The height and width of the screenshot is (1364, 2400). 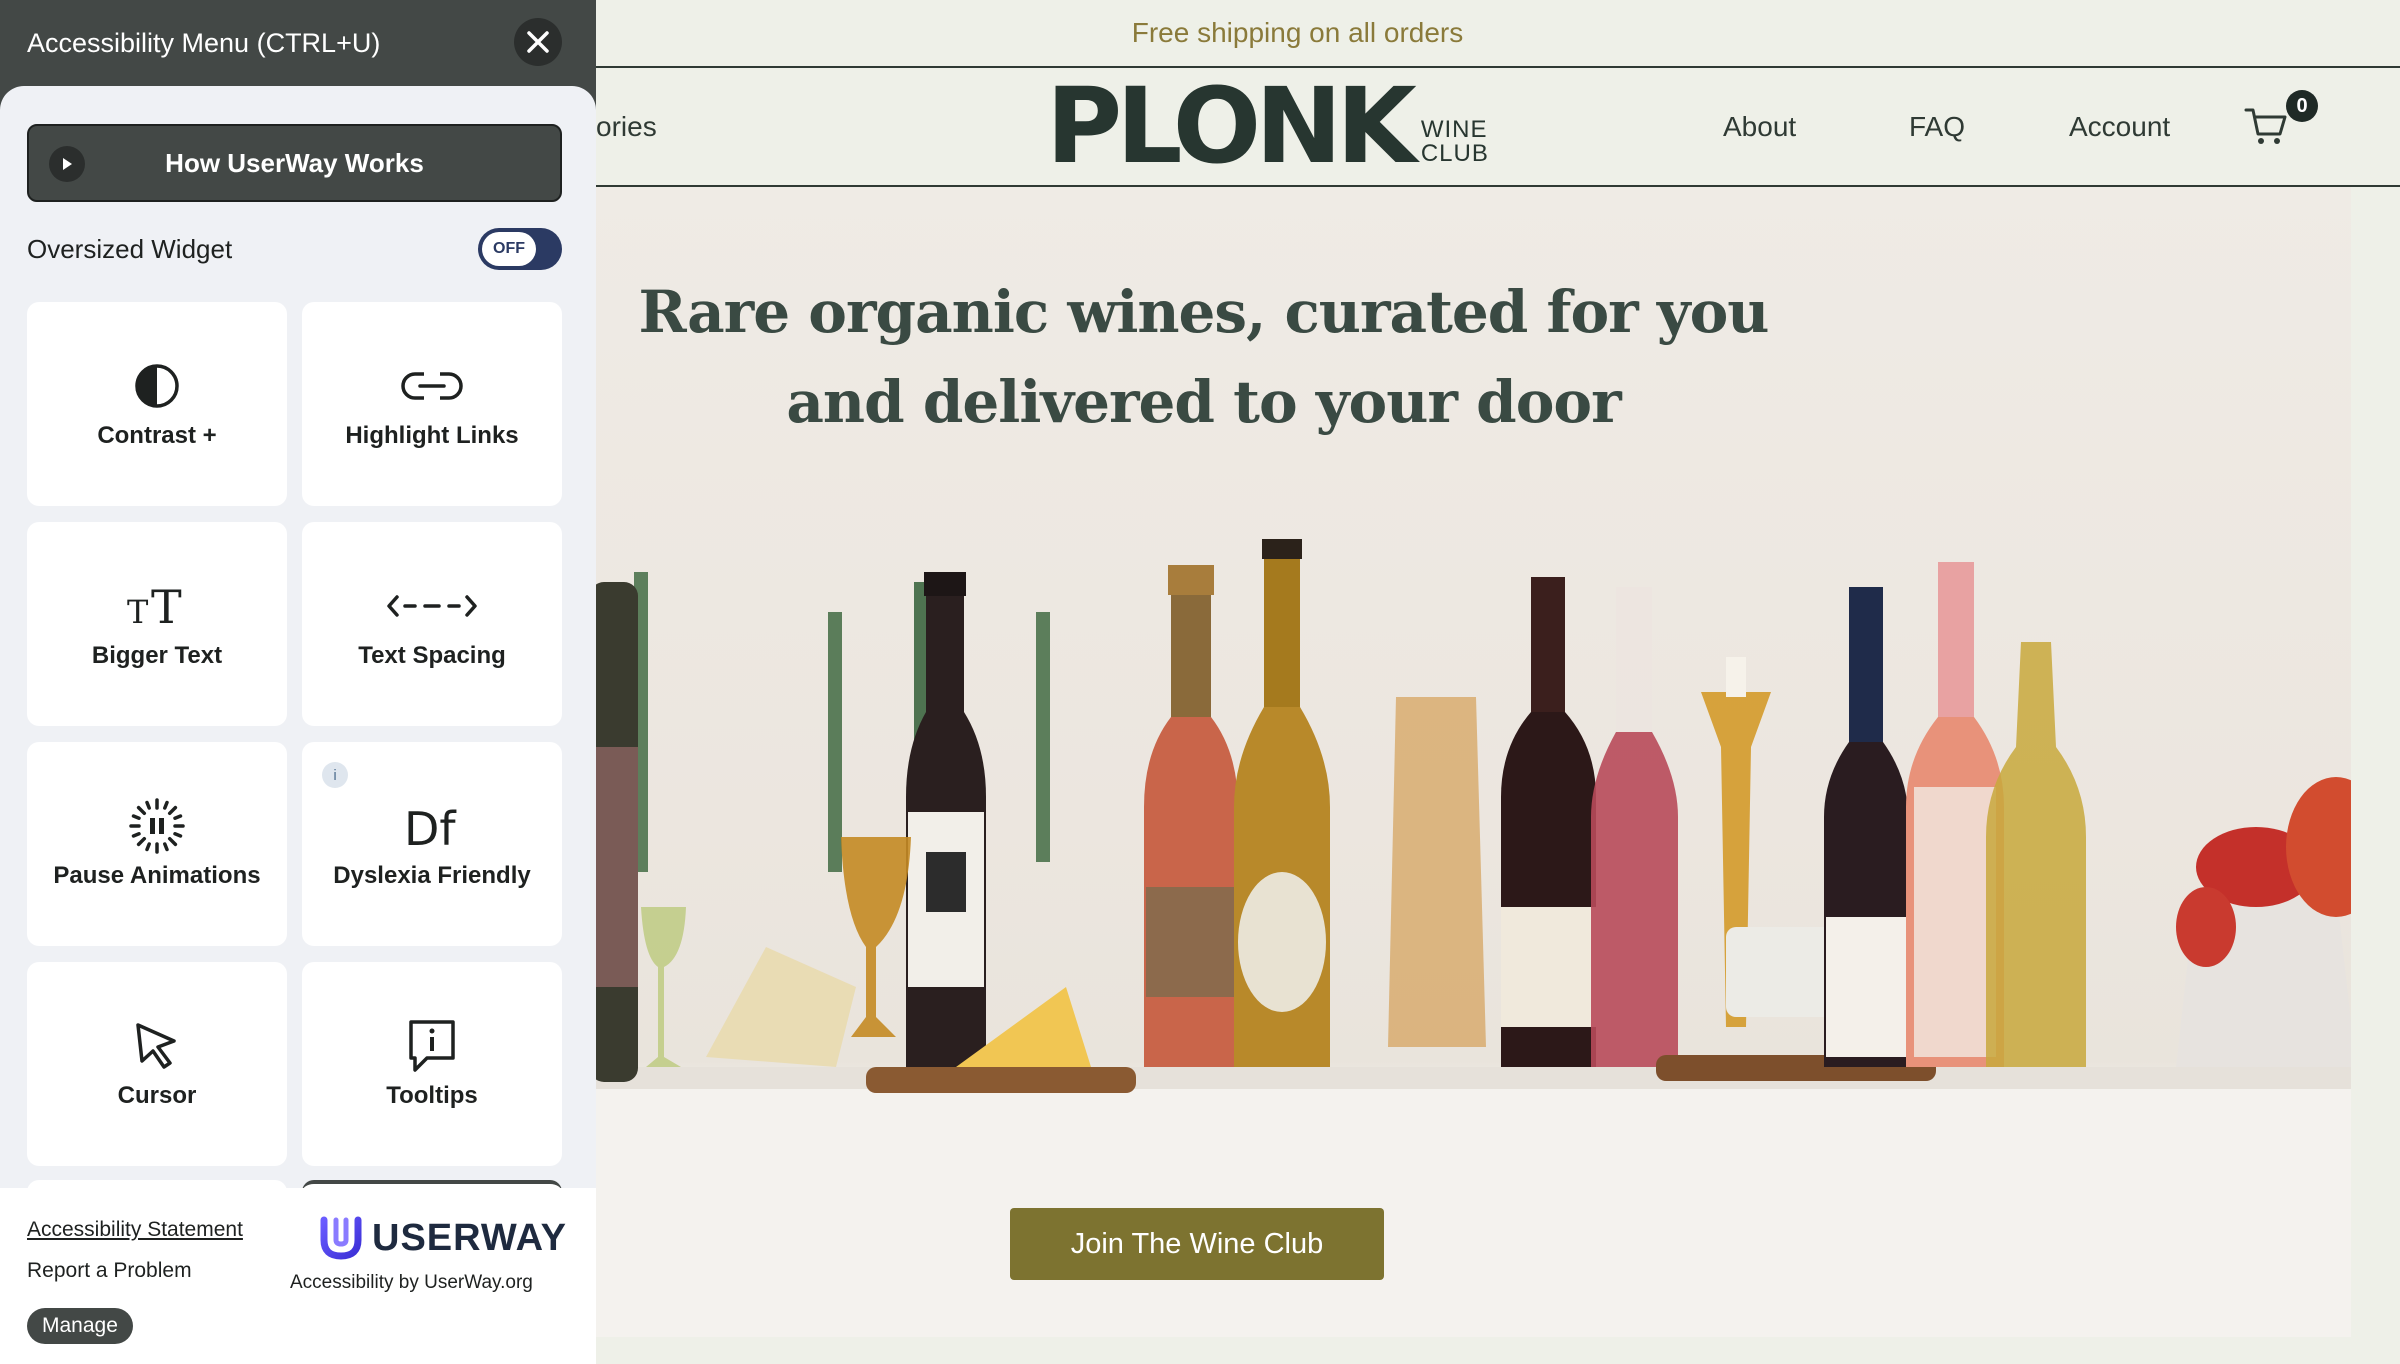 I want to click on site-logo: PLONK WINE CLUB, so click(x=1267, y=126).